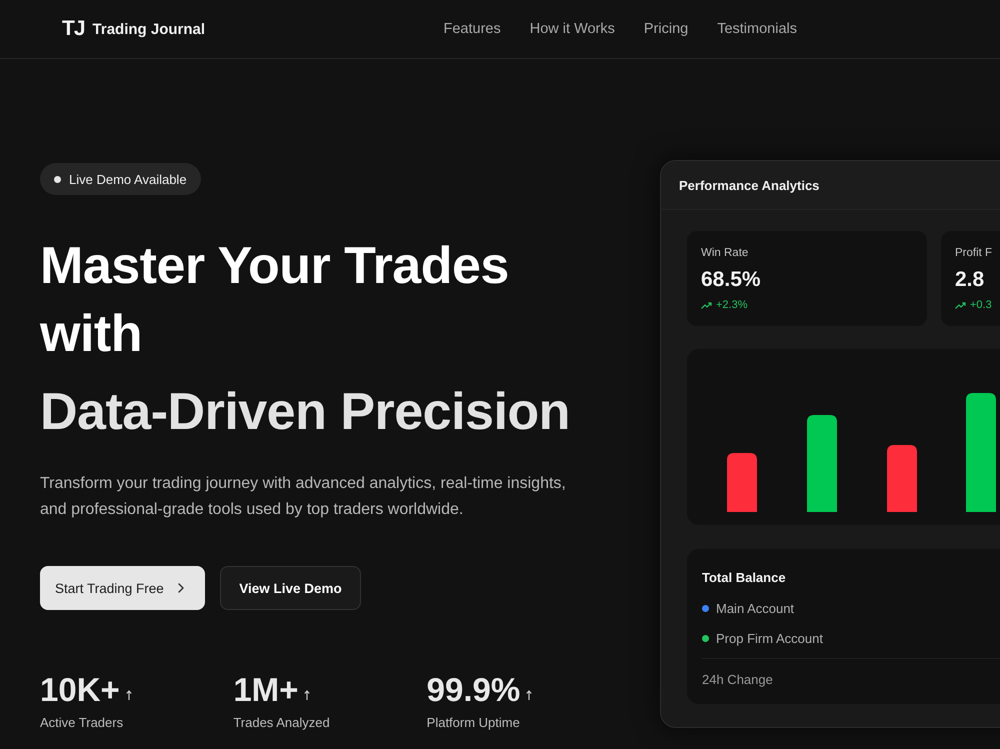 The width and height of the screenshot is (1000, 749). I want to click on dot-icon, so click(57, 179).